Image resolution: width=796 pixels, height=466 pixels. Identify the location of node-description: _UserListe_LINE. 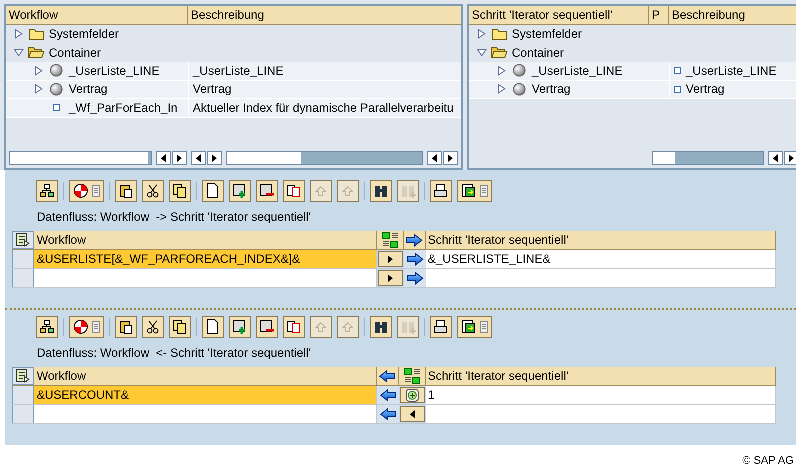
(731, 71).